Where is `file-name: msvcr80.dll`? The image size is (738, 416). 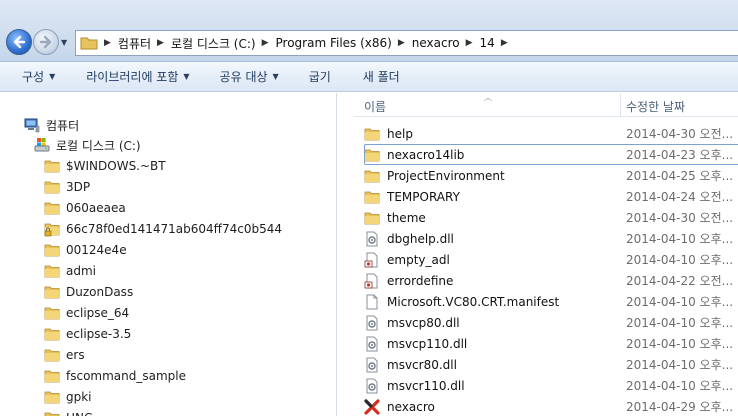 file-name: msvcr80.dll is located at coordinates (422, 364).